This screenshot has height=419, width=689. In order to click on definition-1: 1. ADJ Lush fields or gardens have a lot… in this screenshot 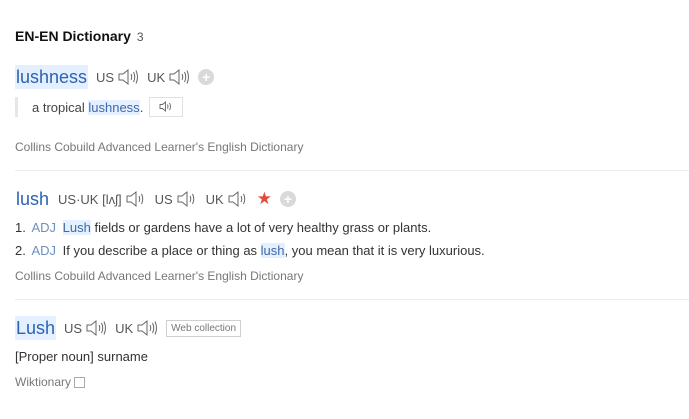, I will do `click(223, 227)`.